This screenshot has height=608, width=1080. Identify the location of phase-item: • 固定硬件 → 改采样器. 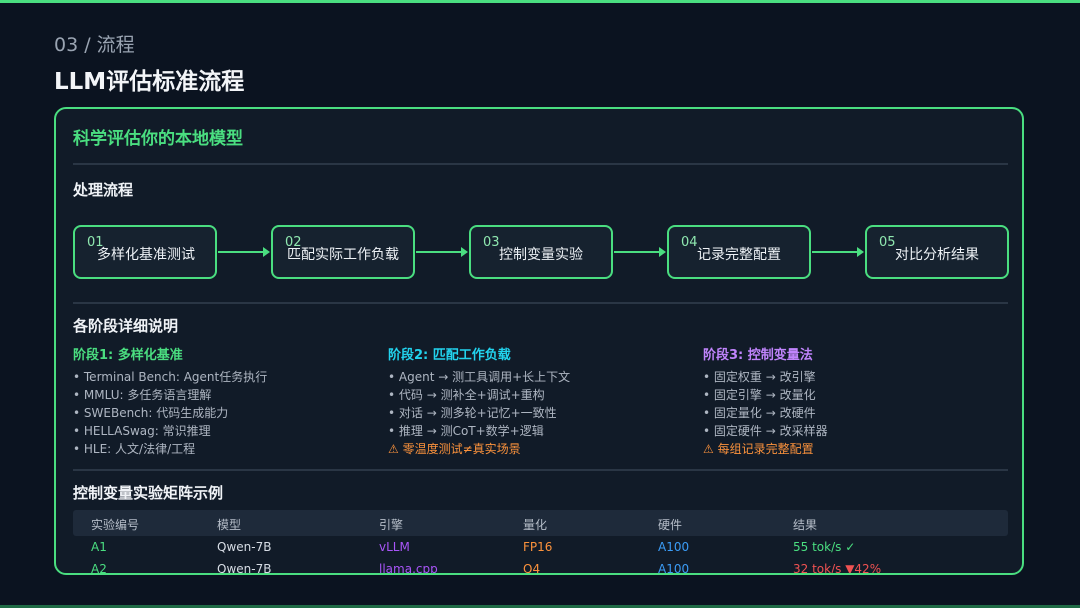
(765, 431).